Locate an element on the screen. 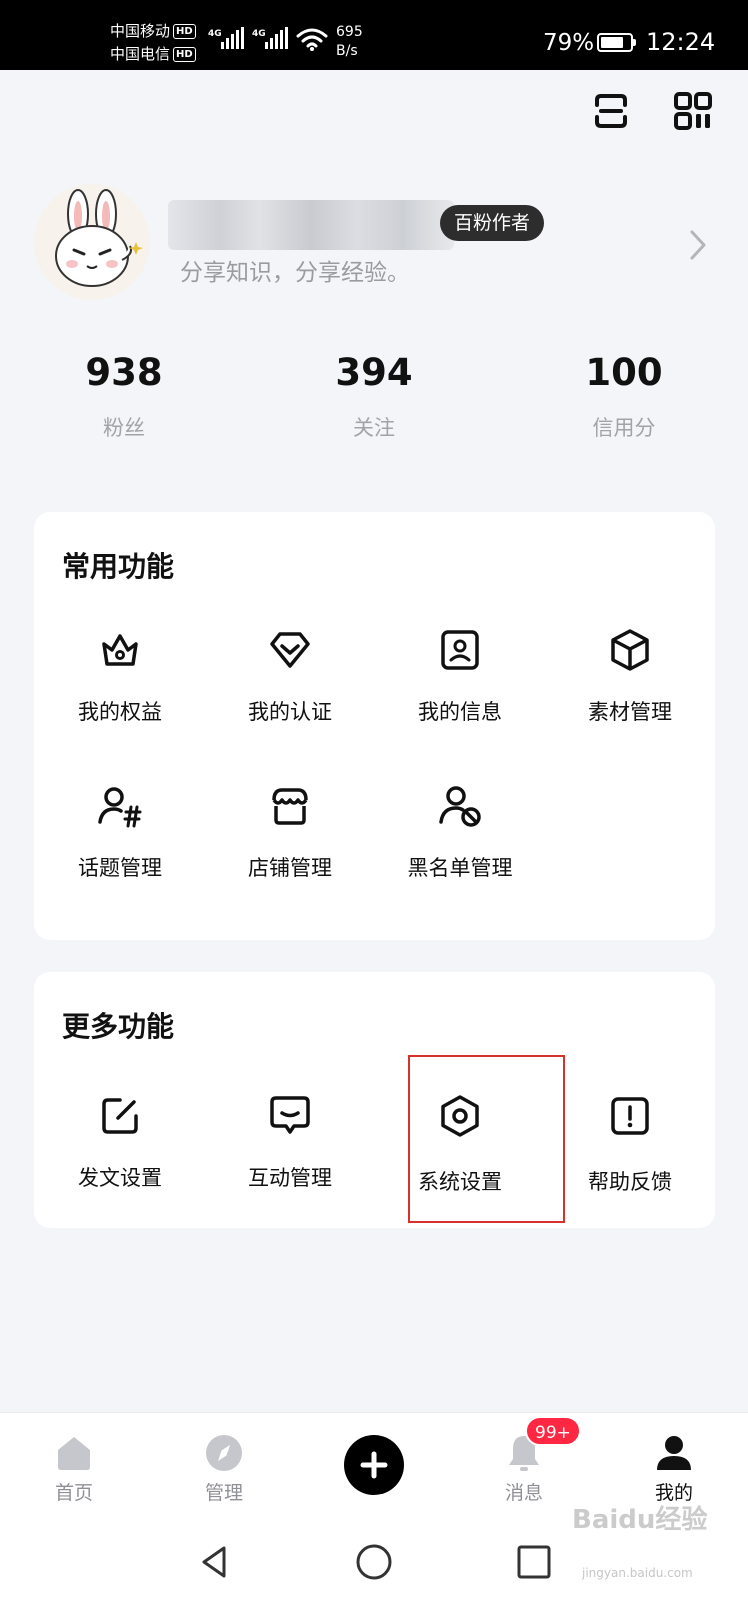  edit-icon is located at coordinates (120, 1116).